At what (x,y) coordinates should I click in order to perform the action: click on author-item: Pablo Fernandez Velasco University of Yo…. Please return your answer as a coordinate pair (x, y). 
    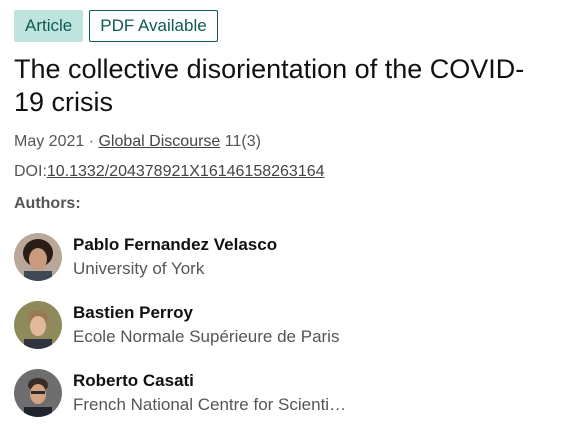
    Looking at the image, I should click on (289, 257).